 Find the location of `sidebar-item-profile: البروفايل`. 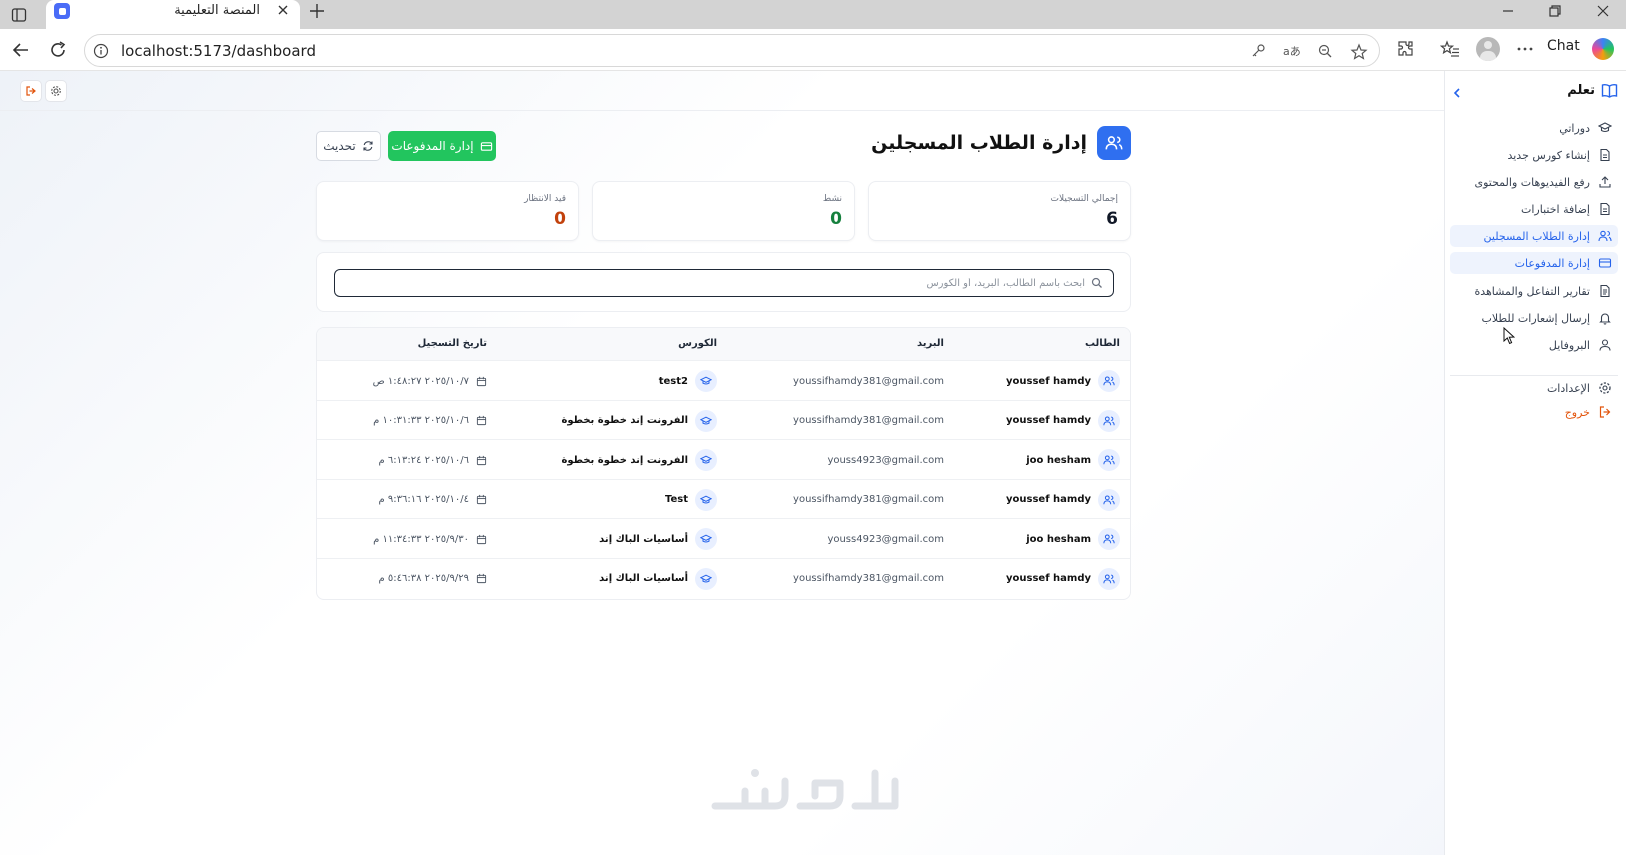

sidebar-item-profile: البروفايل is located at coordinates (1534, 345).